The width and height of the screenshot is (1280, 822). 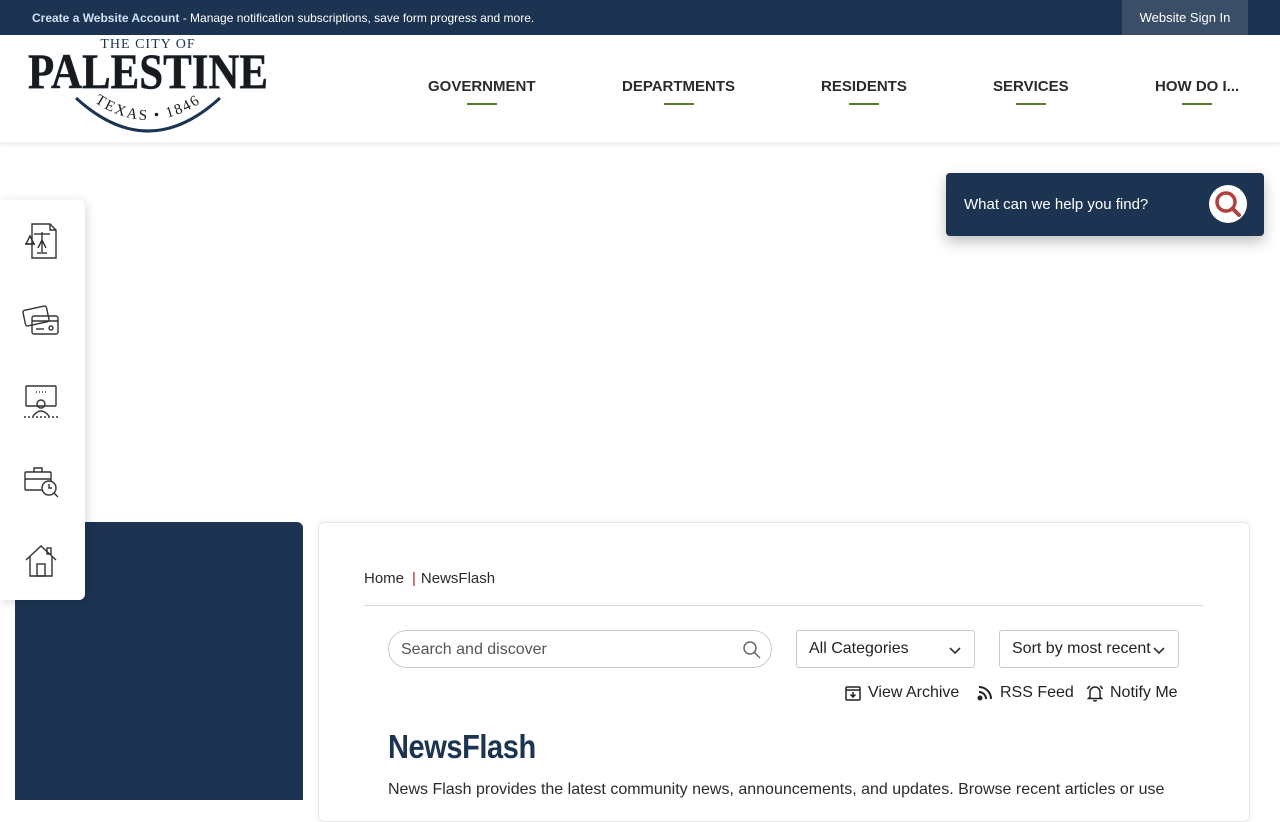 I want to click on quicklink-home, so click(x=41, y=561).